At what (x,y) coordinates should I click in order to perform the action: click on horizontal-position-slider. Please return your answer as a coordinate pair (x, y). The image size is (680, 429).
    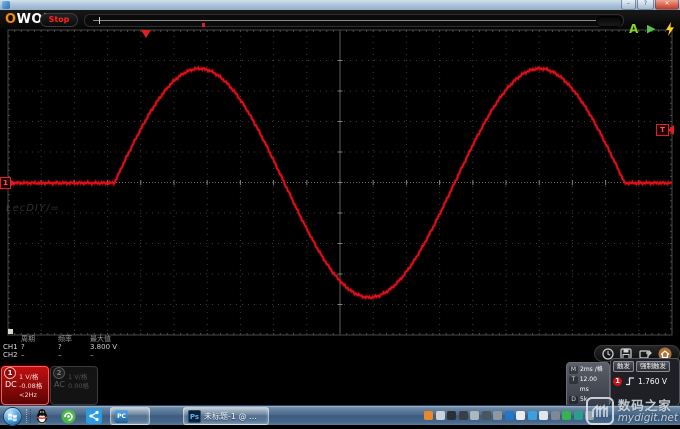
    Looking at the image, I should click on (354, 20).